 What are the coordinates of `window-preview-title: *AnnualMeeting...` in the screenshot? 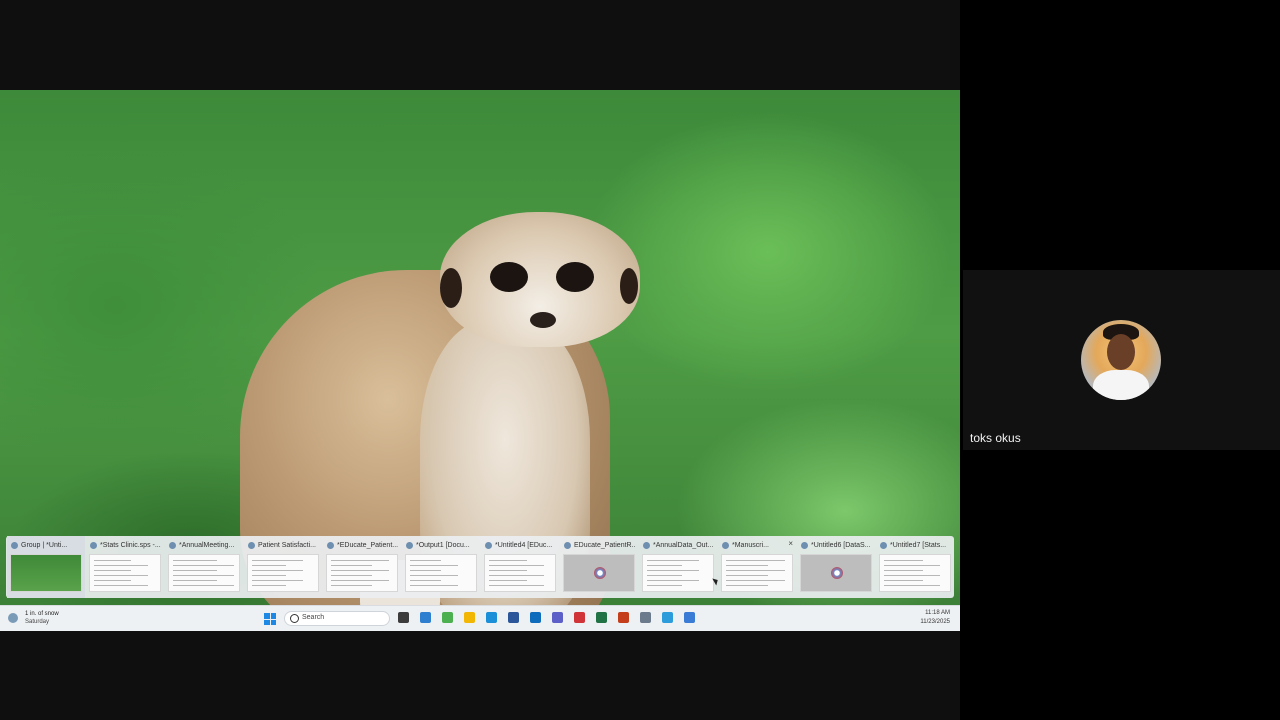 It's located at (205, 545).